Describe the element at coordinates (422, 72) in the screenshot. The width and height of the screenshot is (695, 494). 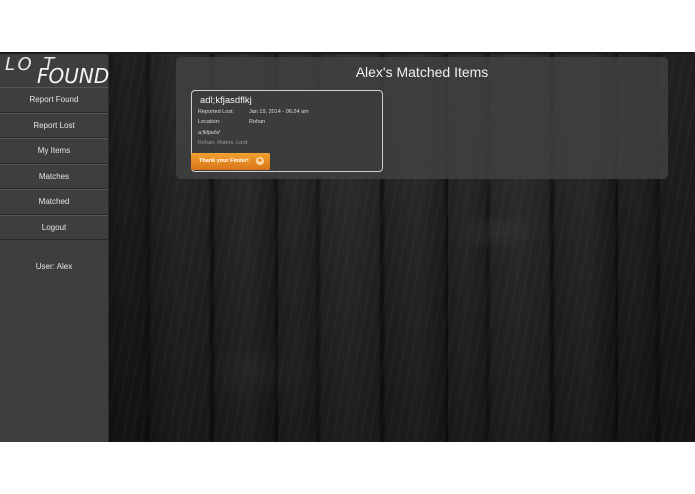
I see `page-title: Alex's Matched Items` at that location.